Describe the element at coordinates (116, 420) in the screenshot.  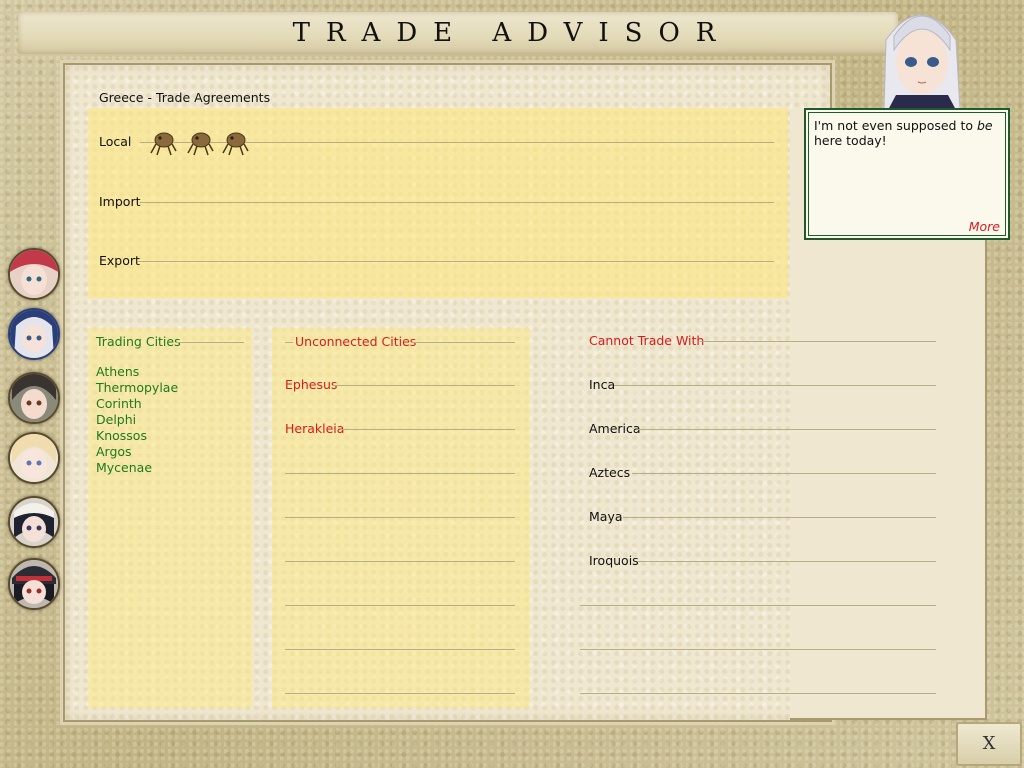
I see `trading-city-item: Delphi` at that location.